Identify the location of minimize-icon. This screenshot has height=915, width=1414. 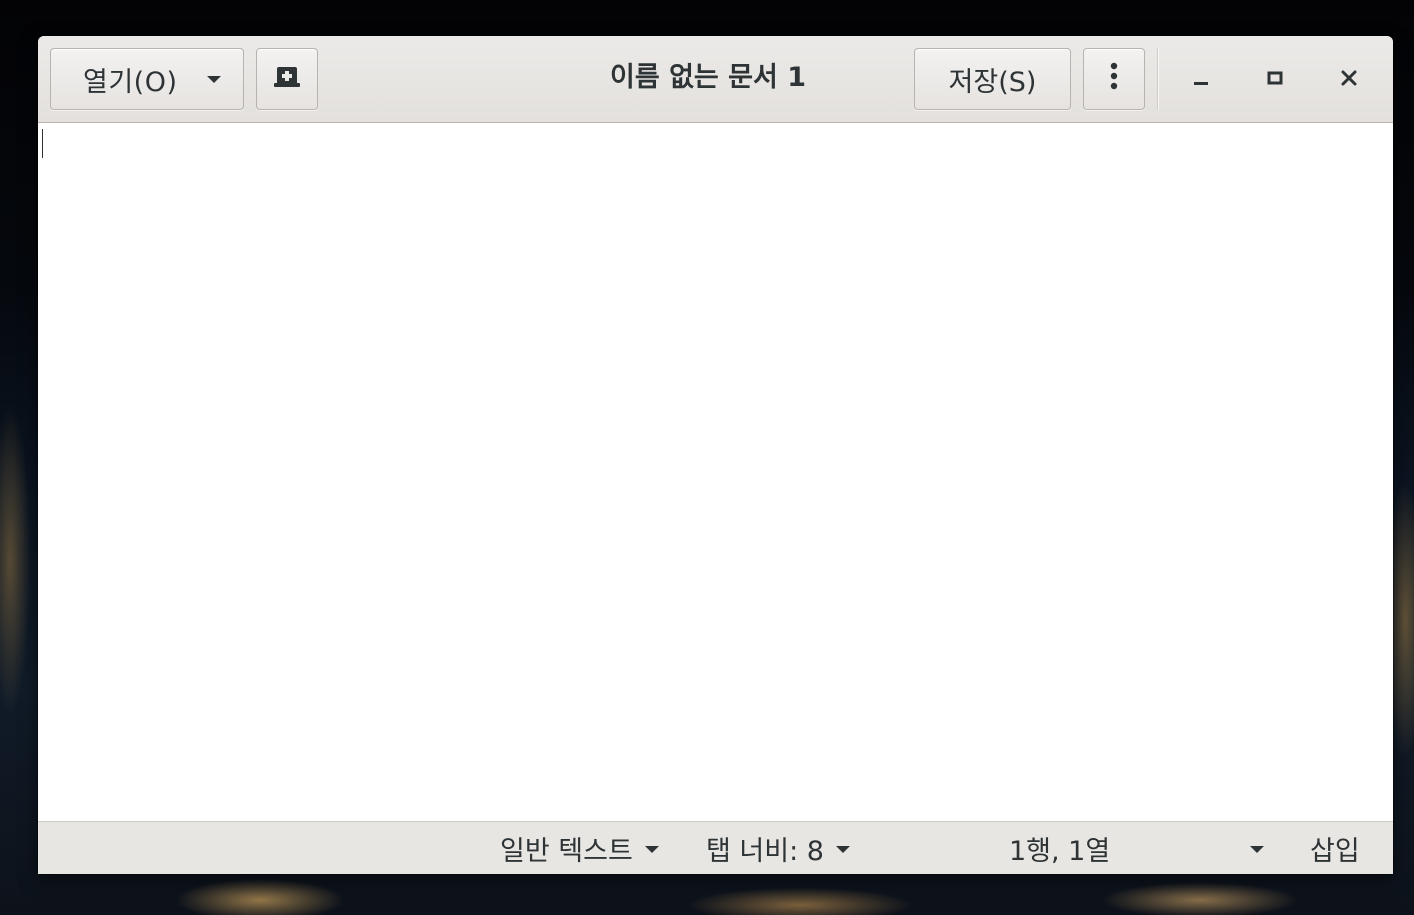
(1201, 80).